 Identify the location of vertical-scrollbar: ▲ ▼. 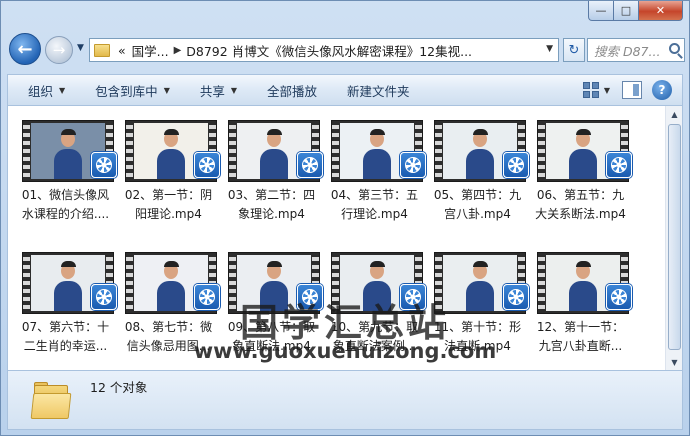
(673, 238).